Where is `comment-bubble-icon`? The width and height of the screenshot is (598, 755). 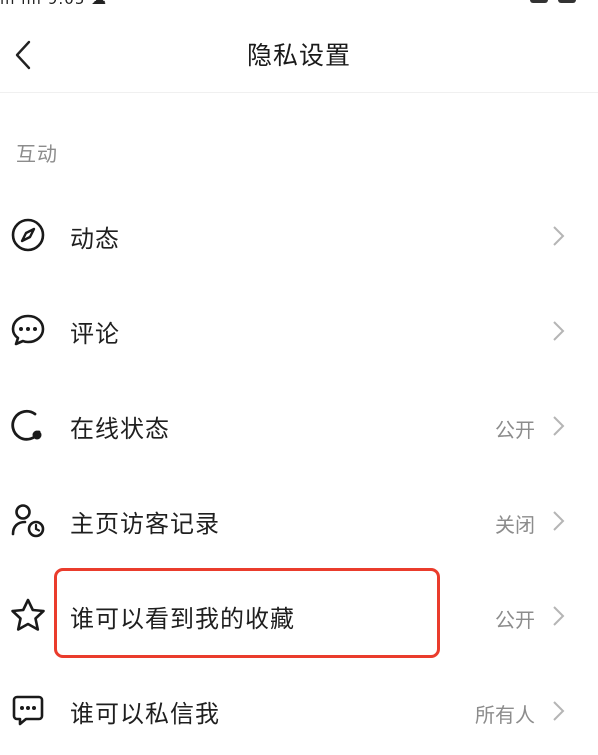
comment-bubble-icon is located at coordinates (28, 330).